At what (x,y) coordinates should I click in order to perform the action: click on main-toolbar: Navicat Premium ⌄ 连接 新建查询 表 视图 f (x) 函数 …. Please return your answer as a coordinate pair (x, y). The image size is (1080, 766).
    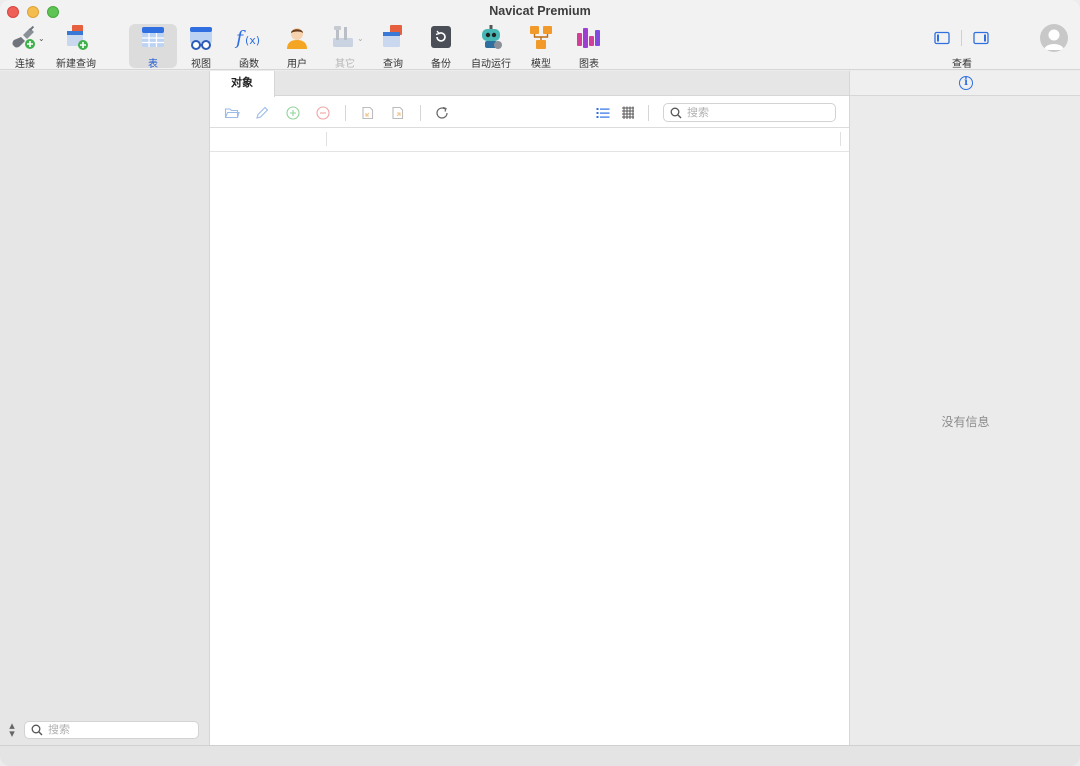
    Looking at the image, I should click on (540, 35).